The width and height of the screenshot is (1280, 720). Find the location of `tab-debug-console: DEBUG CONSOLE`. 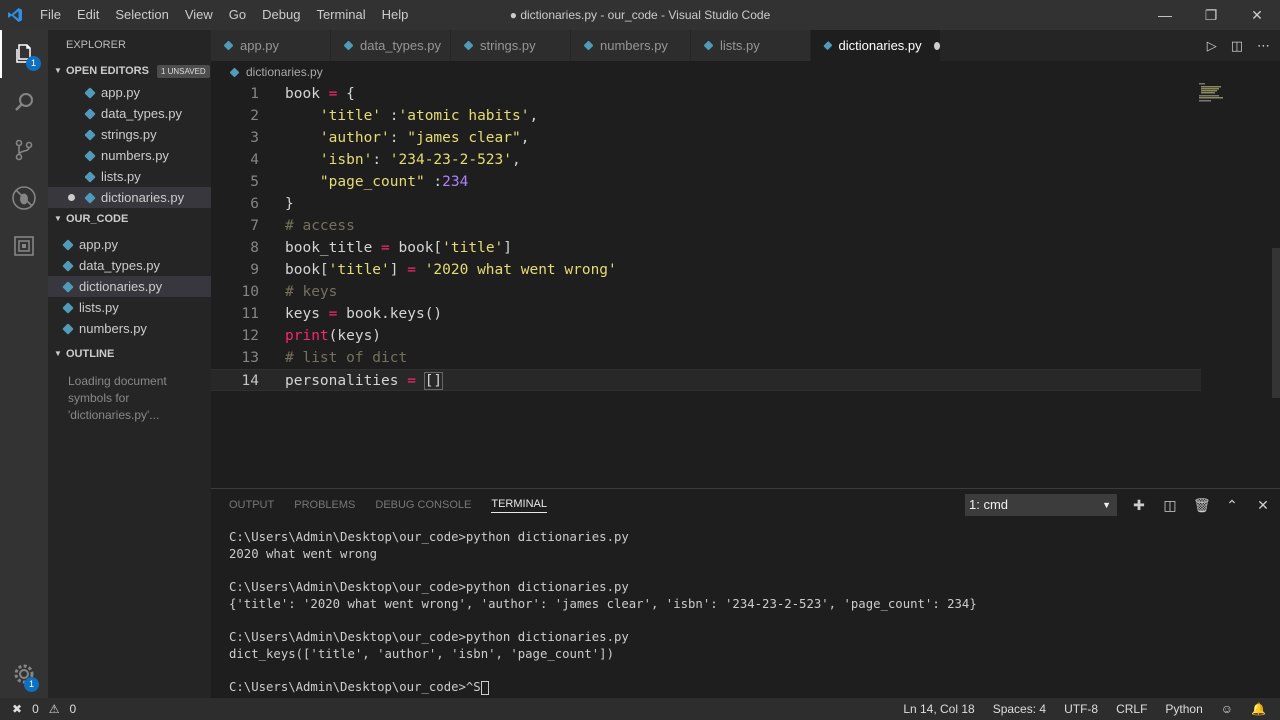

tab-debug-console: DEBUG CONSOLE is located at coordinates (423, 505).